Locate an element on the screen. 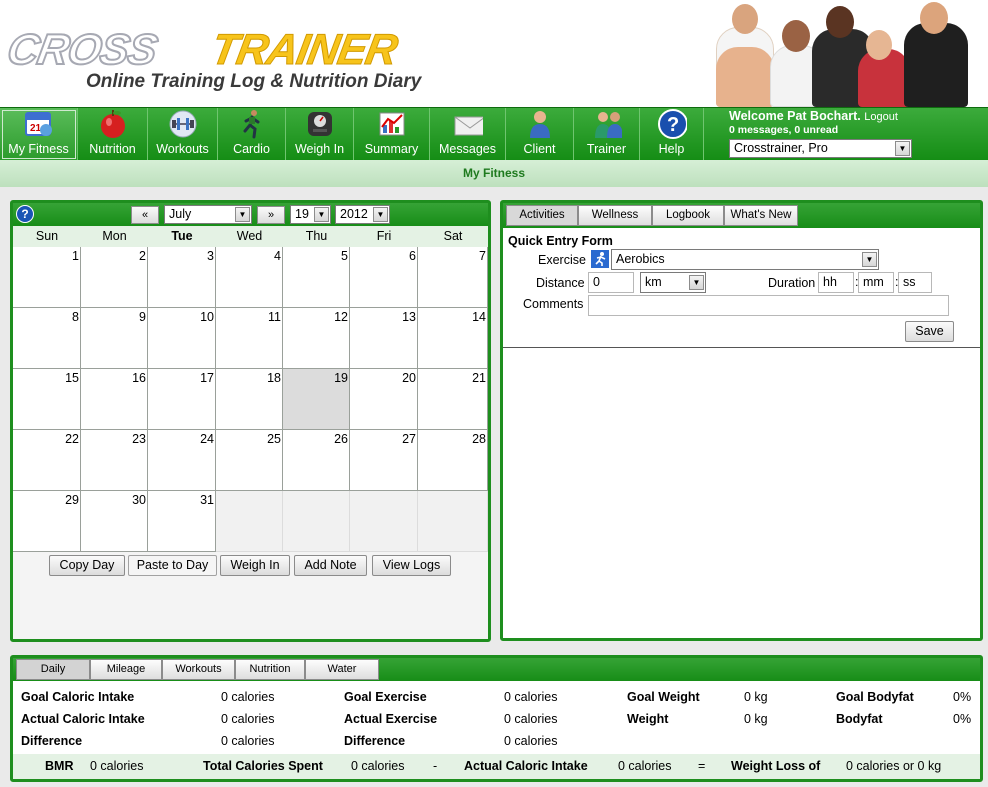 The width and height of the screenshot is (988, 787). tab-nutrition: Nutrition is located at coordinates (270, 669).